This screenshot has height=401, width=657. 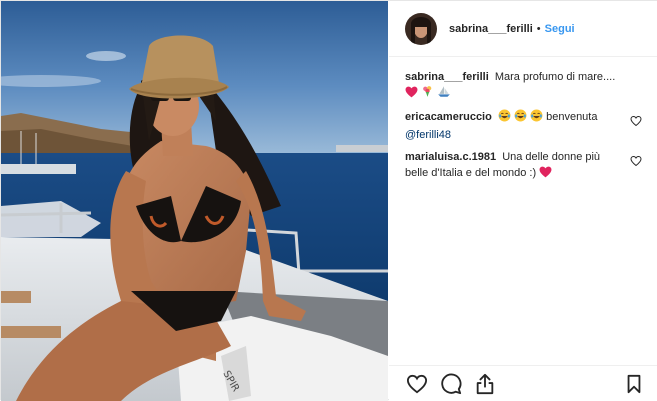 What do you see at coordinates (444, 94) in the screenshot?
I see `sailboat-icon` at bounding box center [444, 94].